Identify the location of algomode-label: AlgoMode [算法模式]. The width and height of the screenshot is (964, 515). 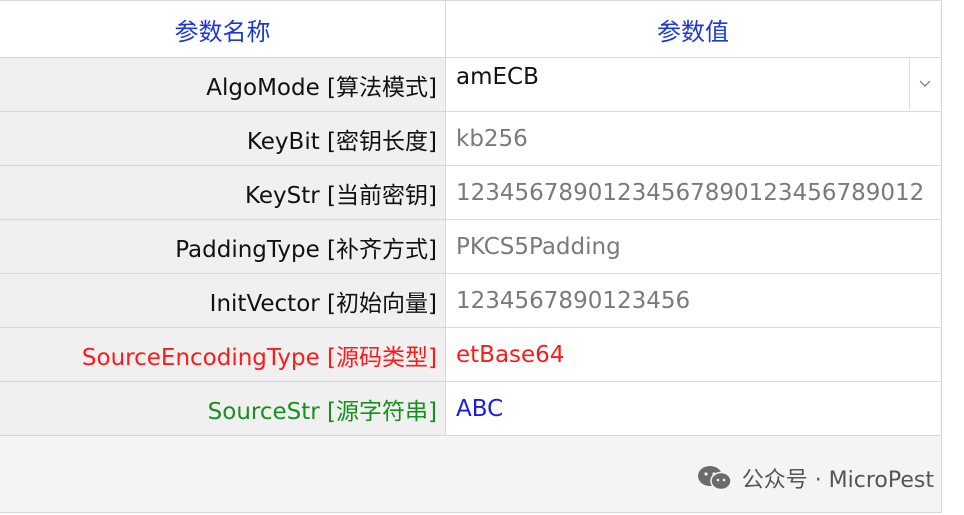
(223, 84).